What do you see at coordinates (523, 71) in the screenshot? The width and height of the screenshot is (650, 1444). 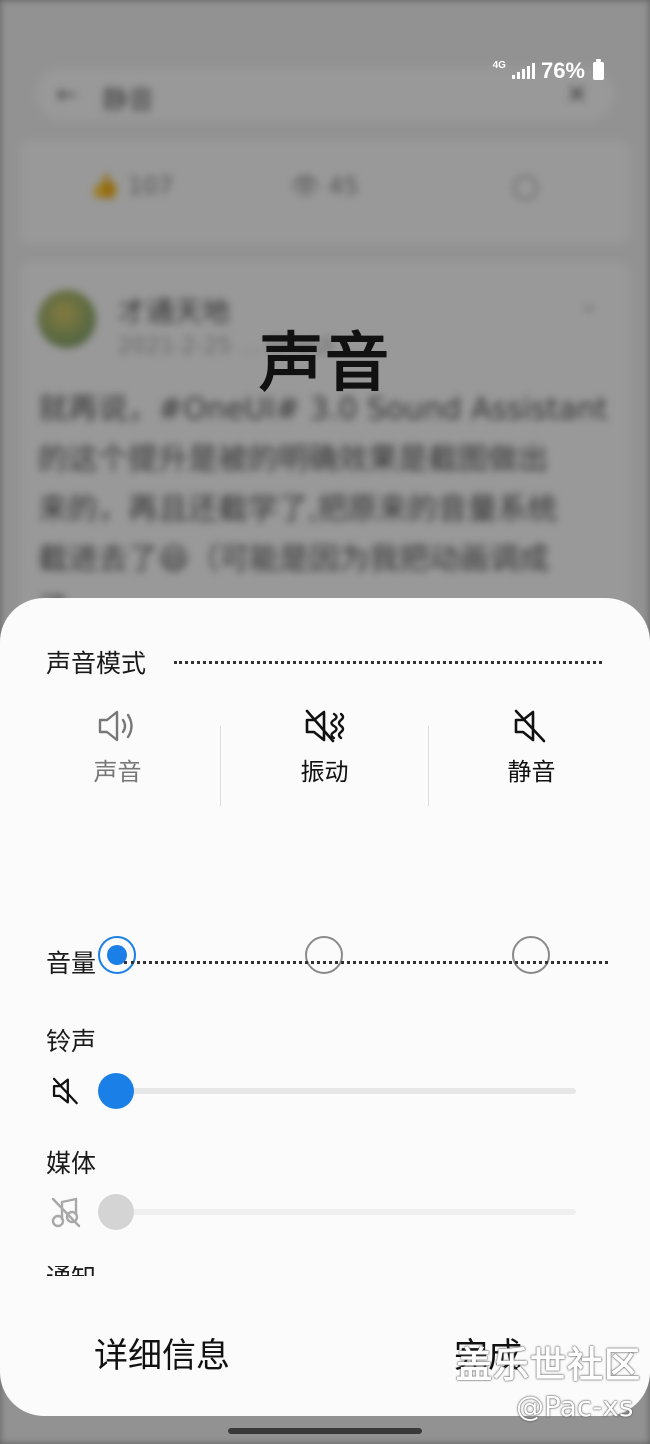 I see `signal-icon` at bounding box center [523, 71].